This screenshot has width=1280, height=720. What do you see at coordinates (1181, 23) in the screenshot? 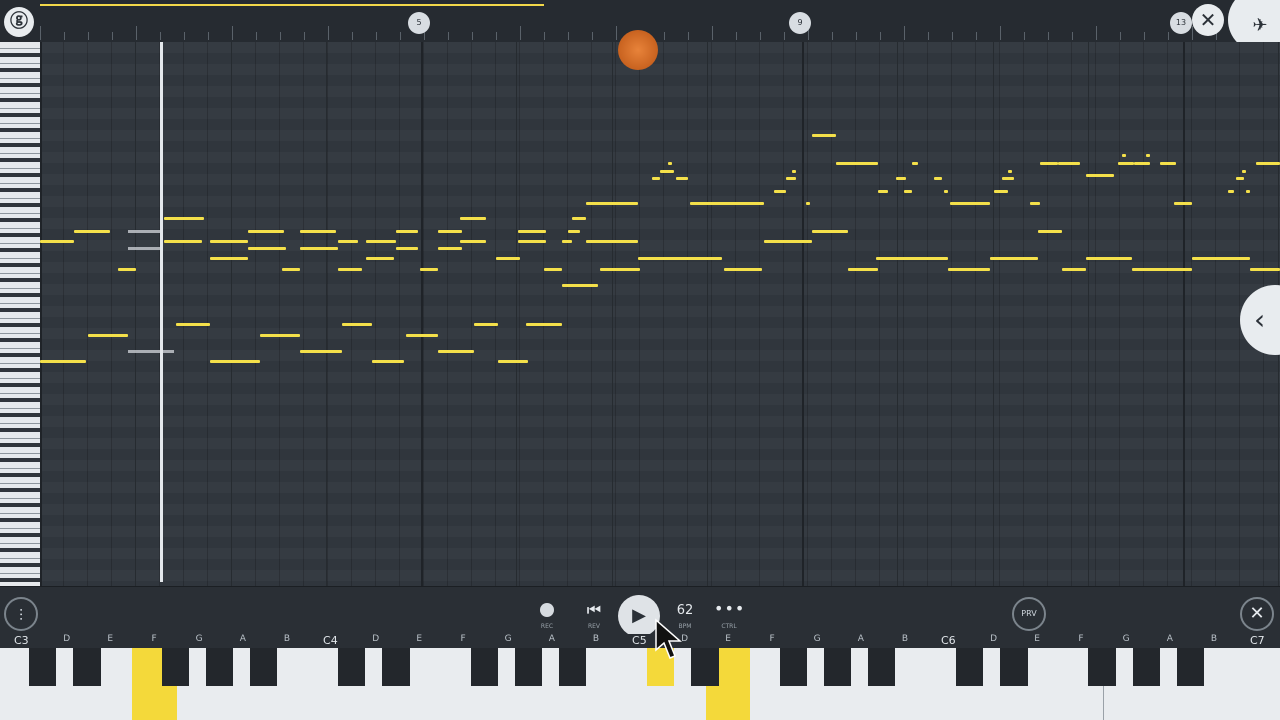
I see `bar-marker-13: 13` at bounding box center [1181, 23].